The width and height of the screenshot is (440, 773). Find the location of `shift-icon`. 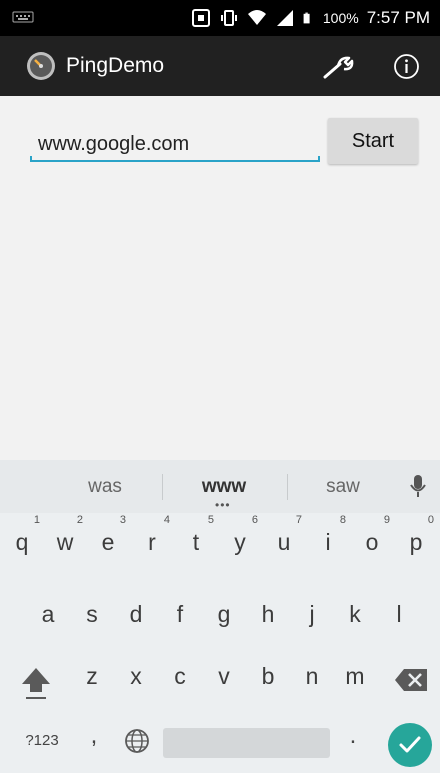

shift-icon is located at coordinates (36, 683).